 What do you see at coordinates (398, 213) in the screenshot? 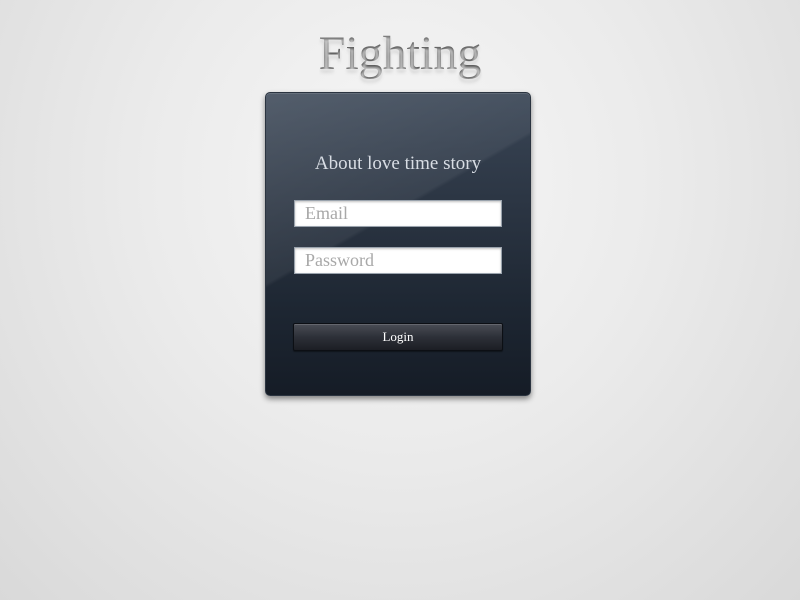
I see `email-field` at bounding box center [398, 213].